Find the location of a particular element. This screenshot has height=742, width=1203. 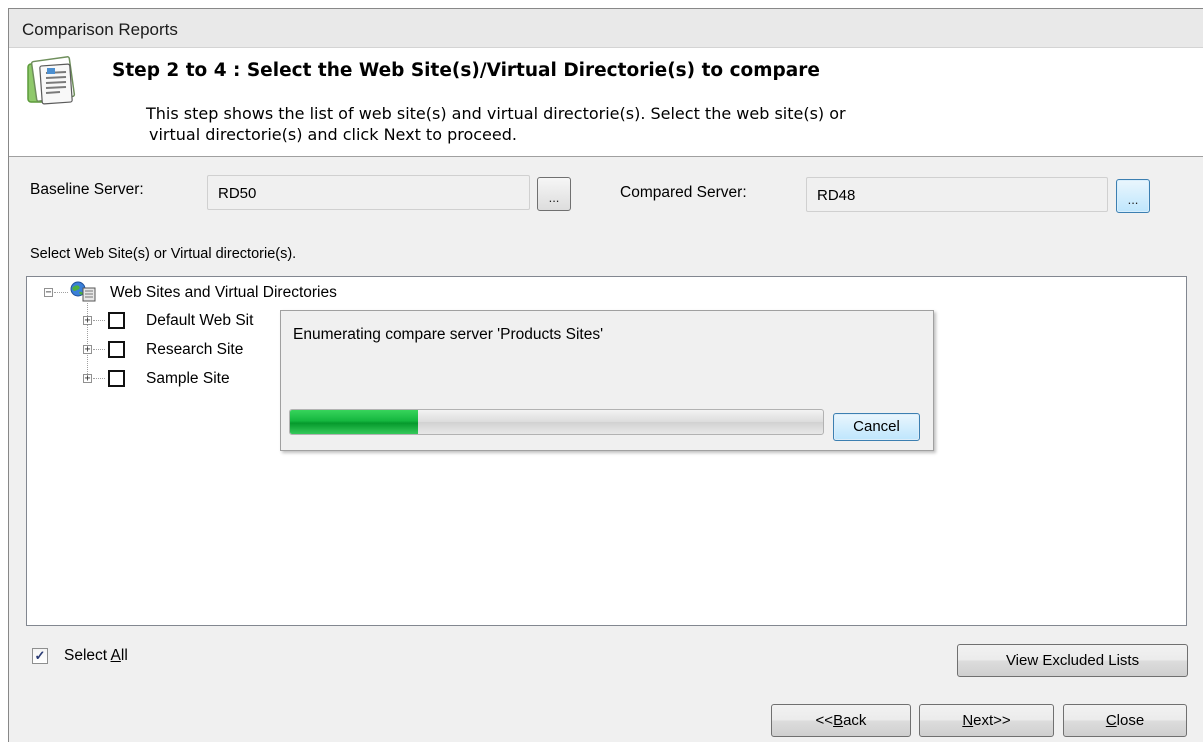

select-all-label: Select All is located at coordinates (96, 656).